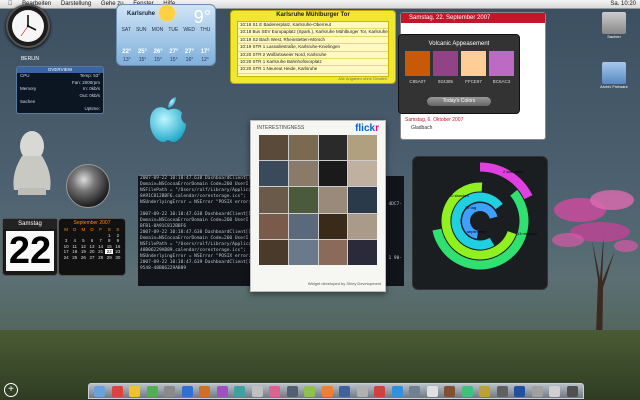 The image size is (640, 400). Describe the element at coordinates (313, 41) in the screenshot. I see `transit-row: 10:19 S2 Bach West, Rheinstetten-Mörsch` at that location.